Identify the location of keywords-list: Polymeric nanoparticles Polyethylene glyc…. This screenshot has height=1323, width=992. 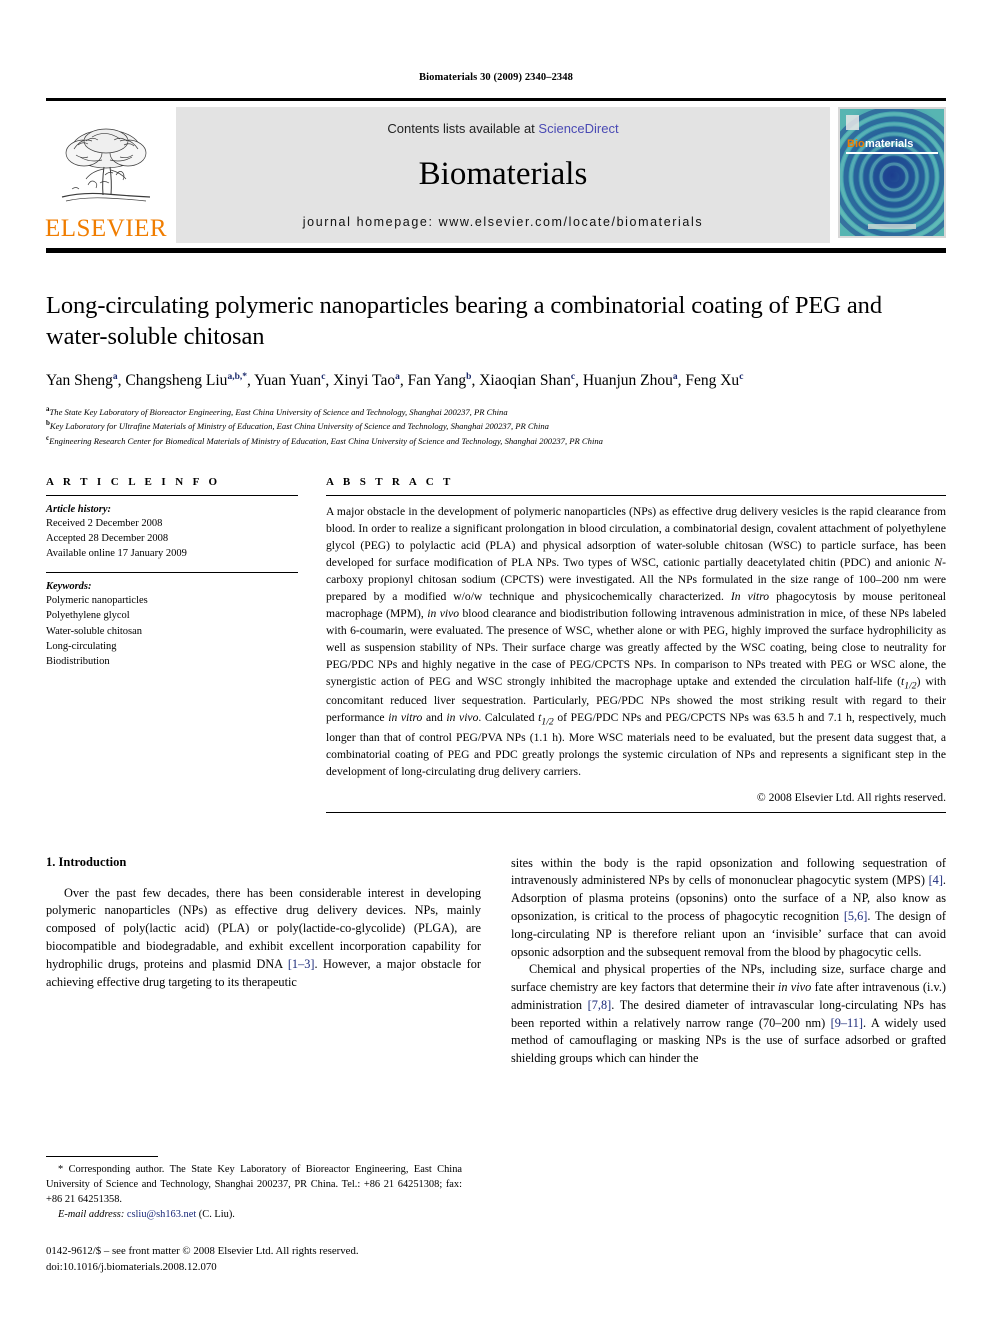
(172, 631).